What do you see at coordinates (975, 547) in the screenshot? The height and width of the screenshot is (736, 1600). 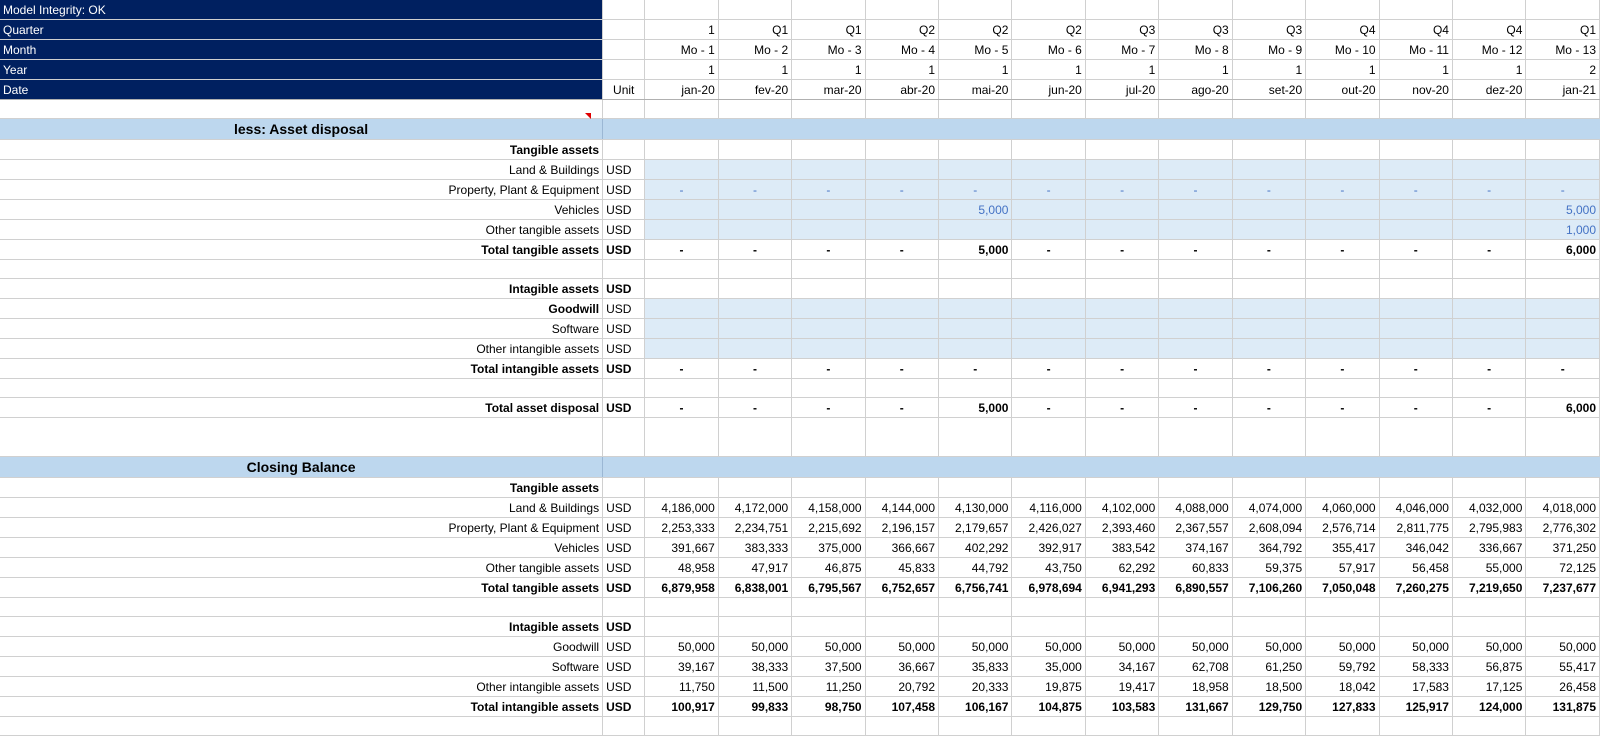 I see `value-cell: 402,292` at bounding box center [975, 547].